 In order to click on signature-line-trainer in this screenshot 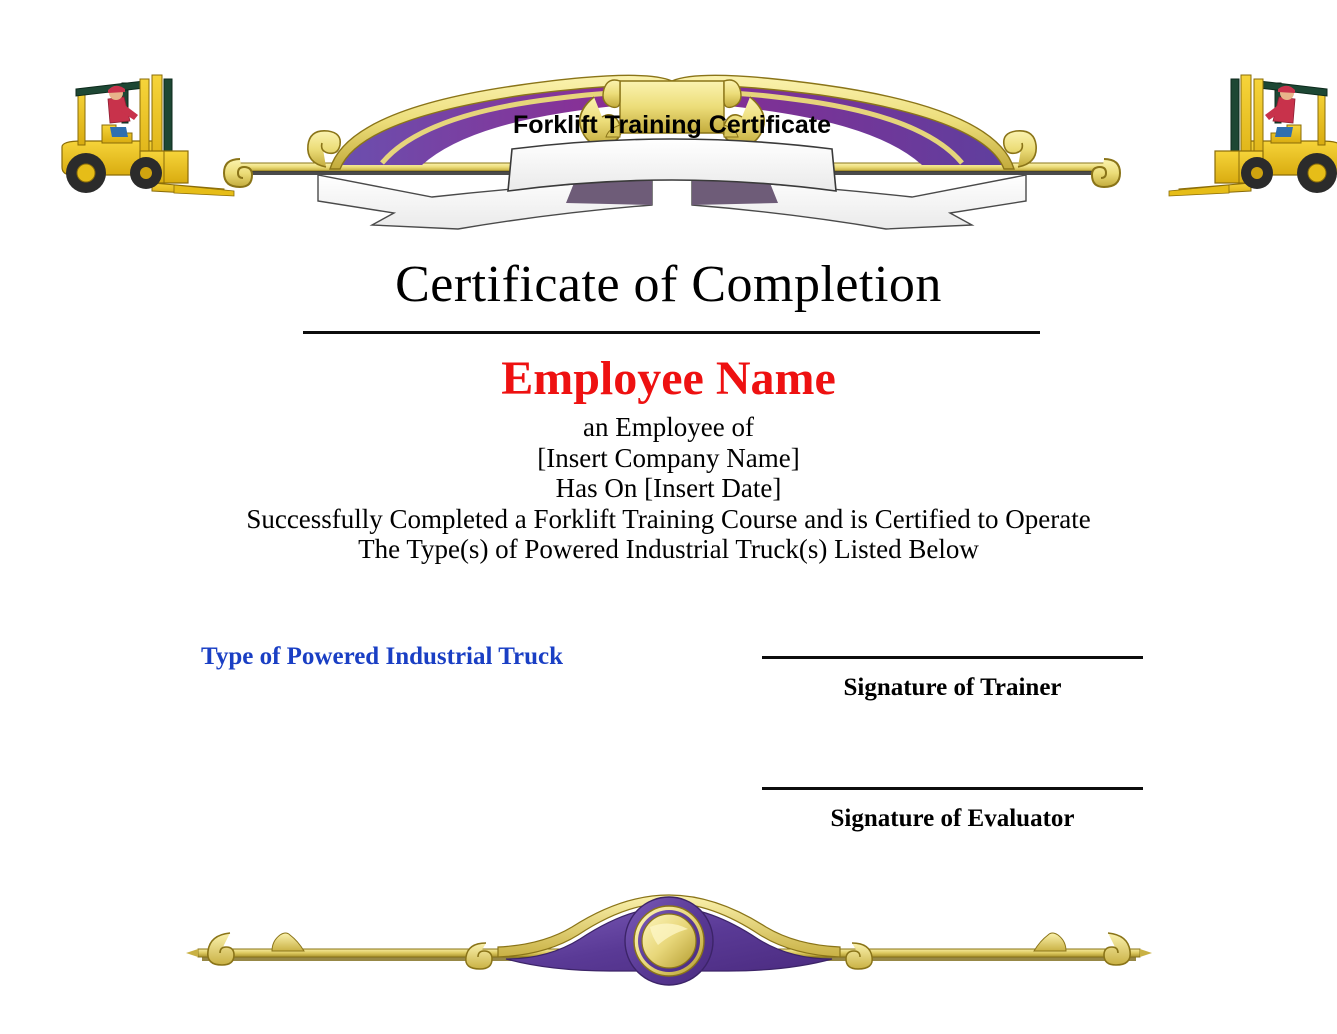, I will do `click(952, 657)`.